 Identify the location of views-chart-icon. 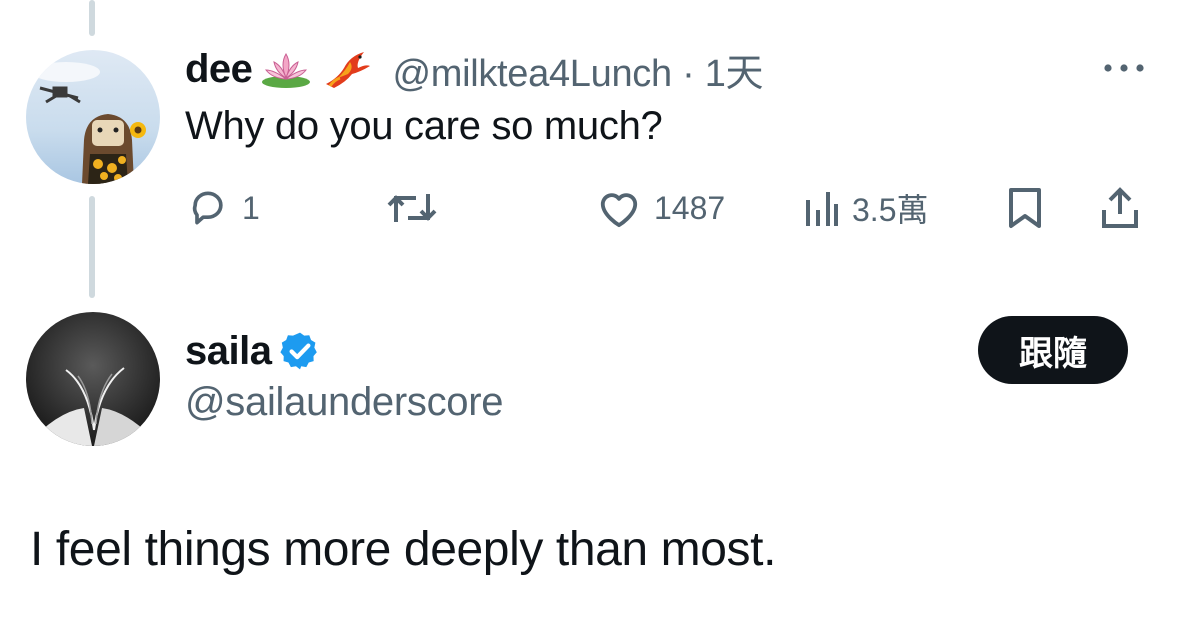
(822, 209).